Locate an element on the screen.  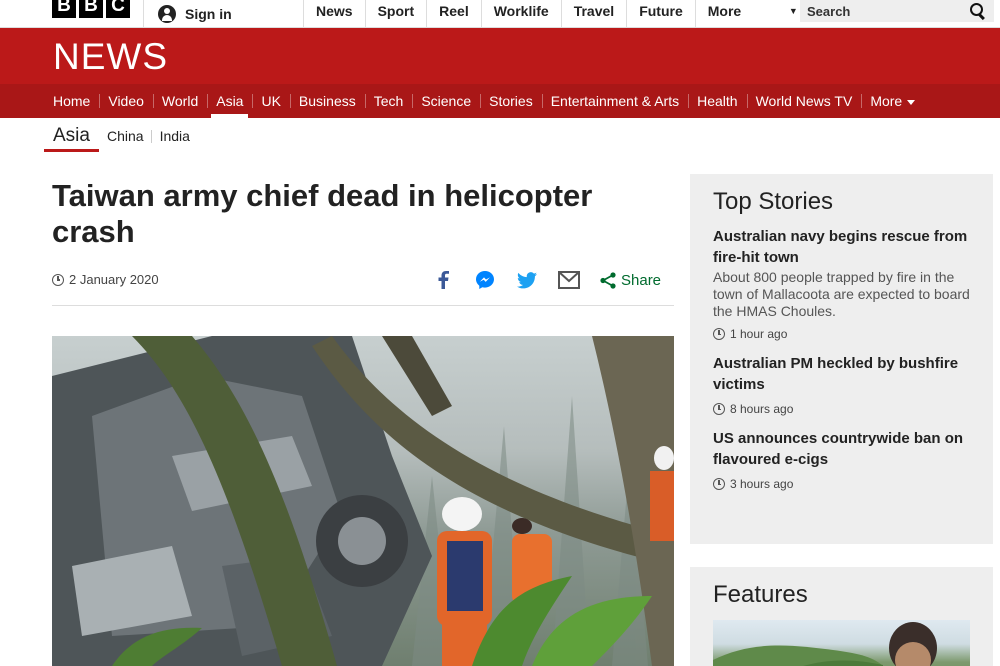
subnav-current-section: Asia is located at coordinates (71, 136).